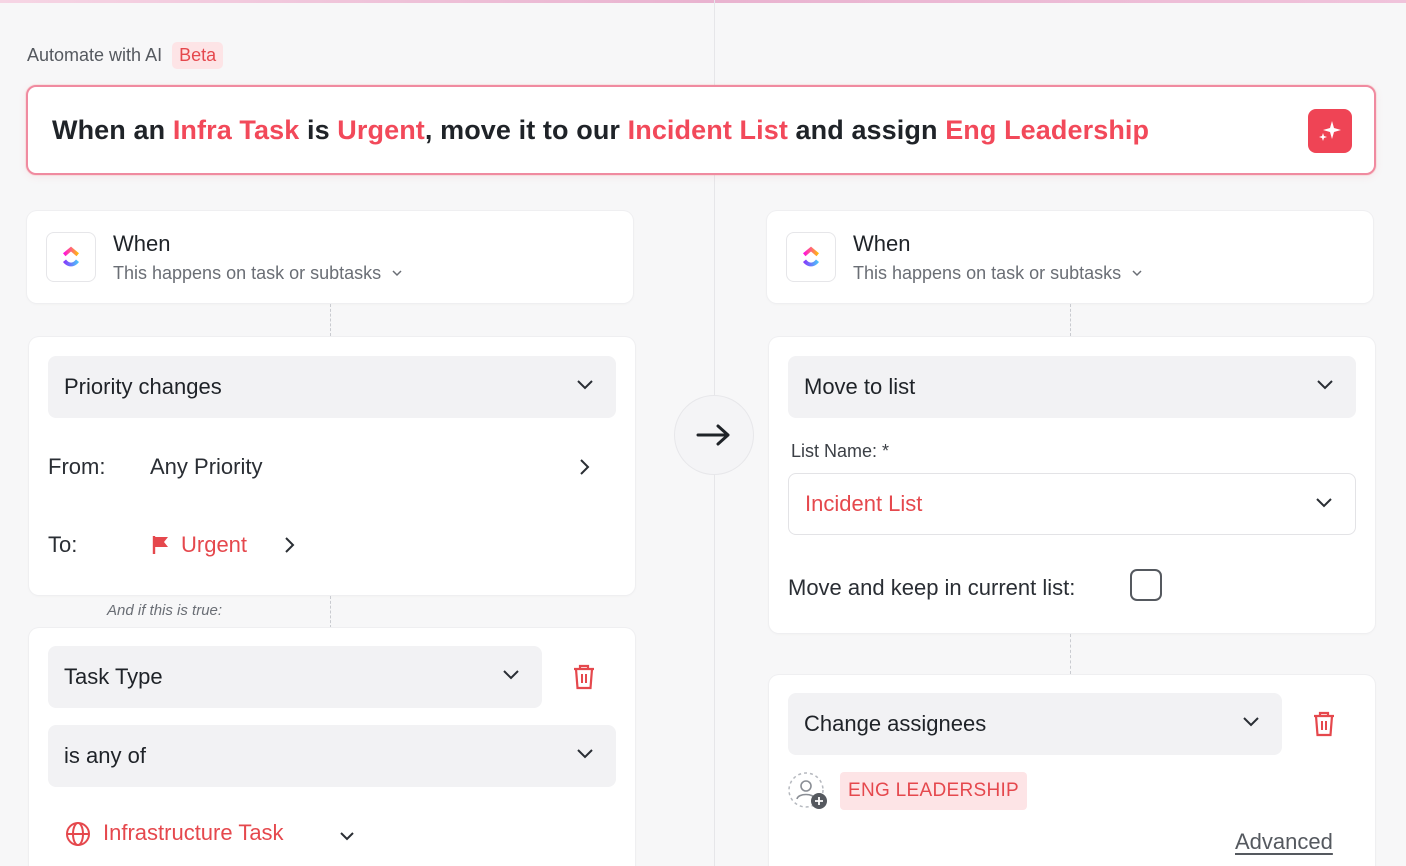 Image resolution: width=1406 pixels, height=866 pixels. Describe the element at coordinates (332, 756) in the screenshot. I see `condition-operator-select: is any of` at that location.